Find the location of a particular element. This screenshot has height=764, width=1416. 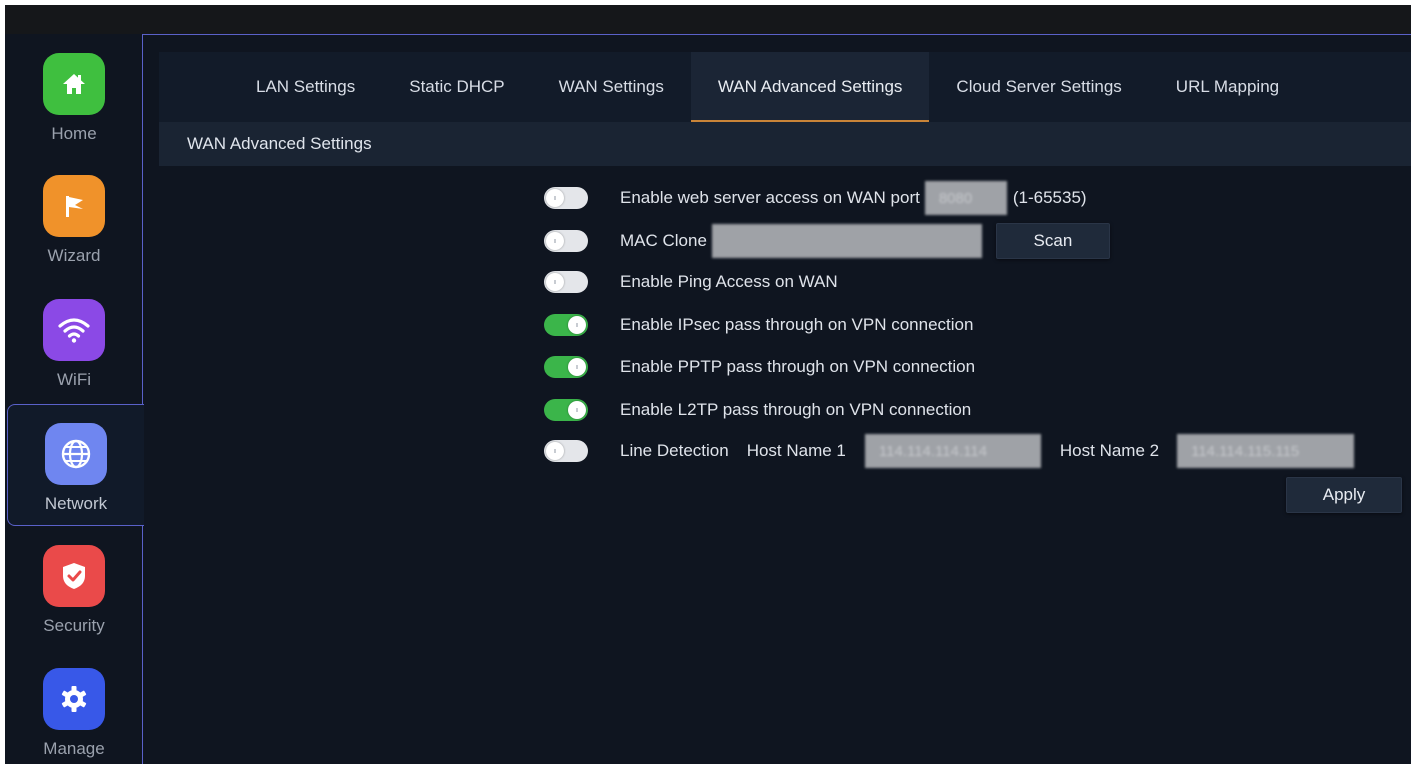

host-name-2-label: Host Name 2 is located at coordinates (1109, 450).